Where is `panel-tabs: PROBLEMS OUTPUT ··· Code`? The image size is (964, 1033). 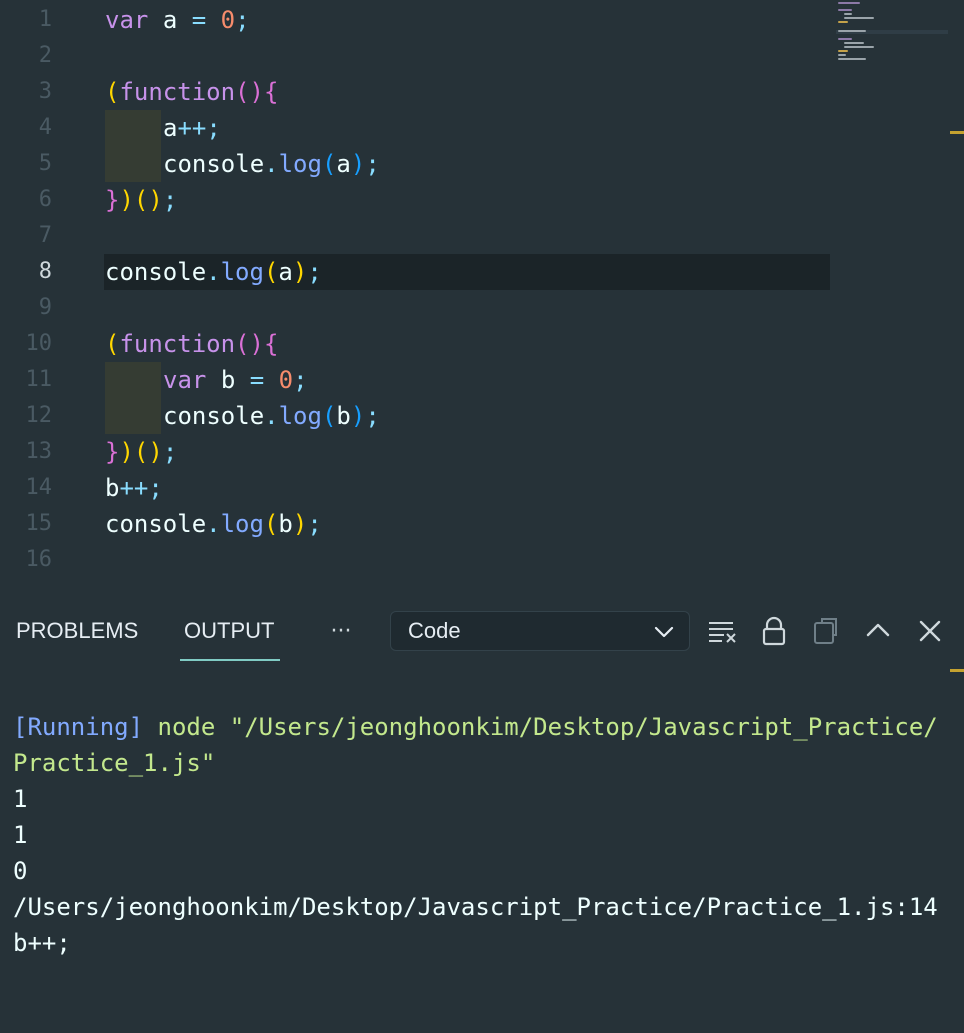
panel-tabs: PROBLEMS OUTPUT ··· Code is located at coordinates (482, 632).